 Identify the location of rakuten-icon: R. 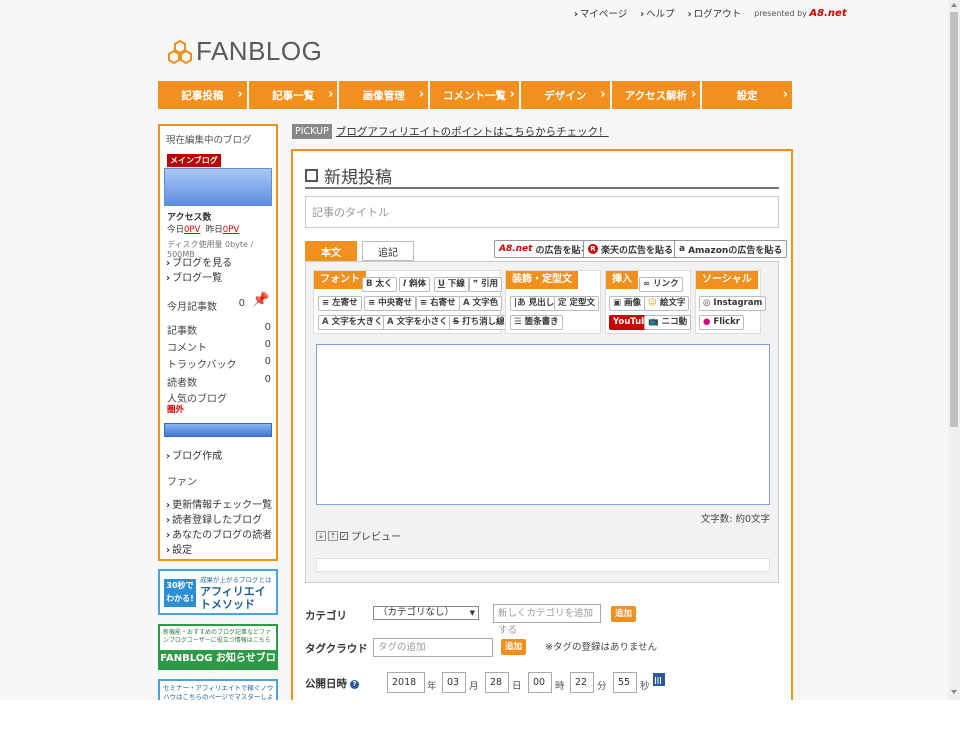
(593, 249).